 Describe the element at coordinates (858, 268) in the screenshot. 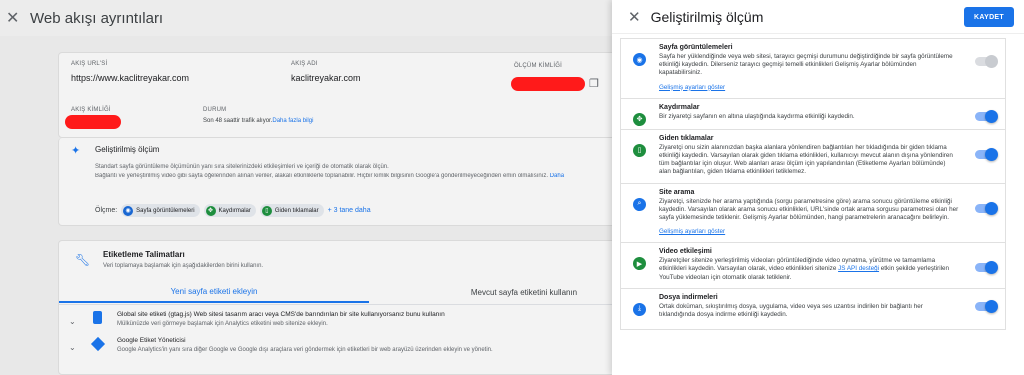

I see `js-api-support-link: JS API desteği` at that location.